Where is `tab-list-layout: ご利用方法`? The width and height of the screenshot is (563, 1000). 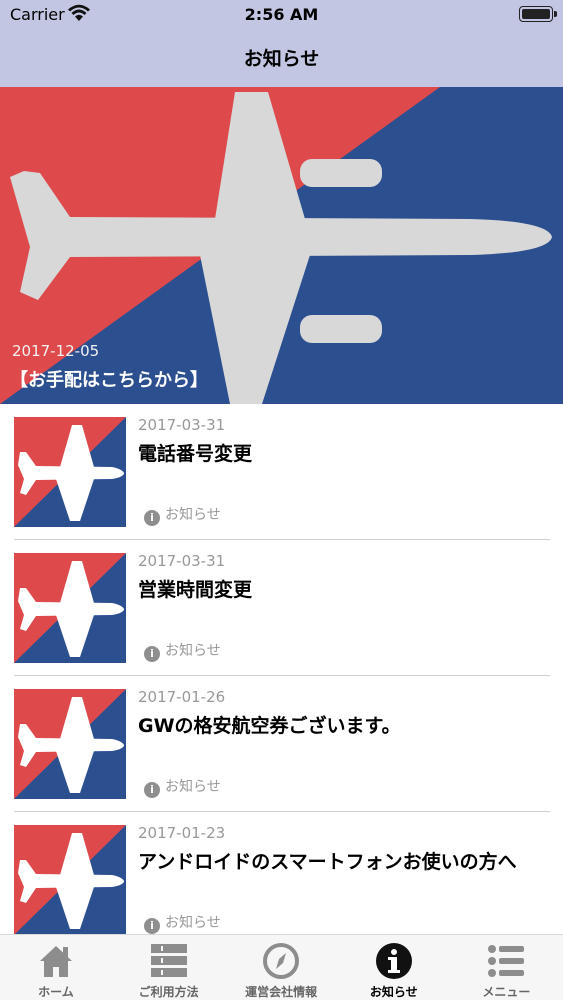 tab-list-layout: ご利用方法 is located at coordinates (169, 967).